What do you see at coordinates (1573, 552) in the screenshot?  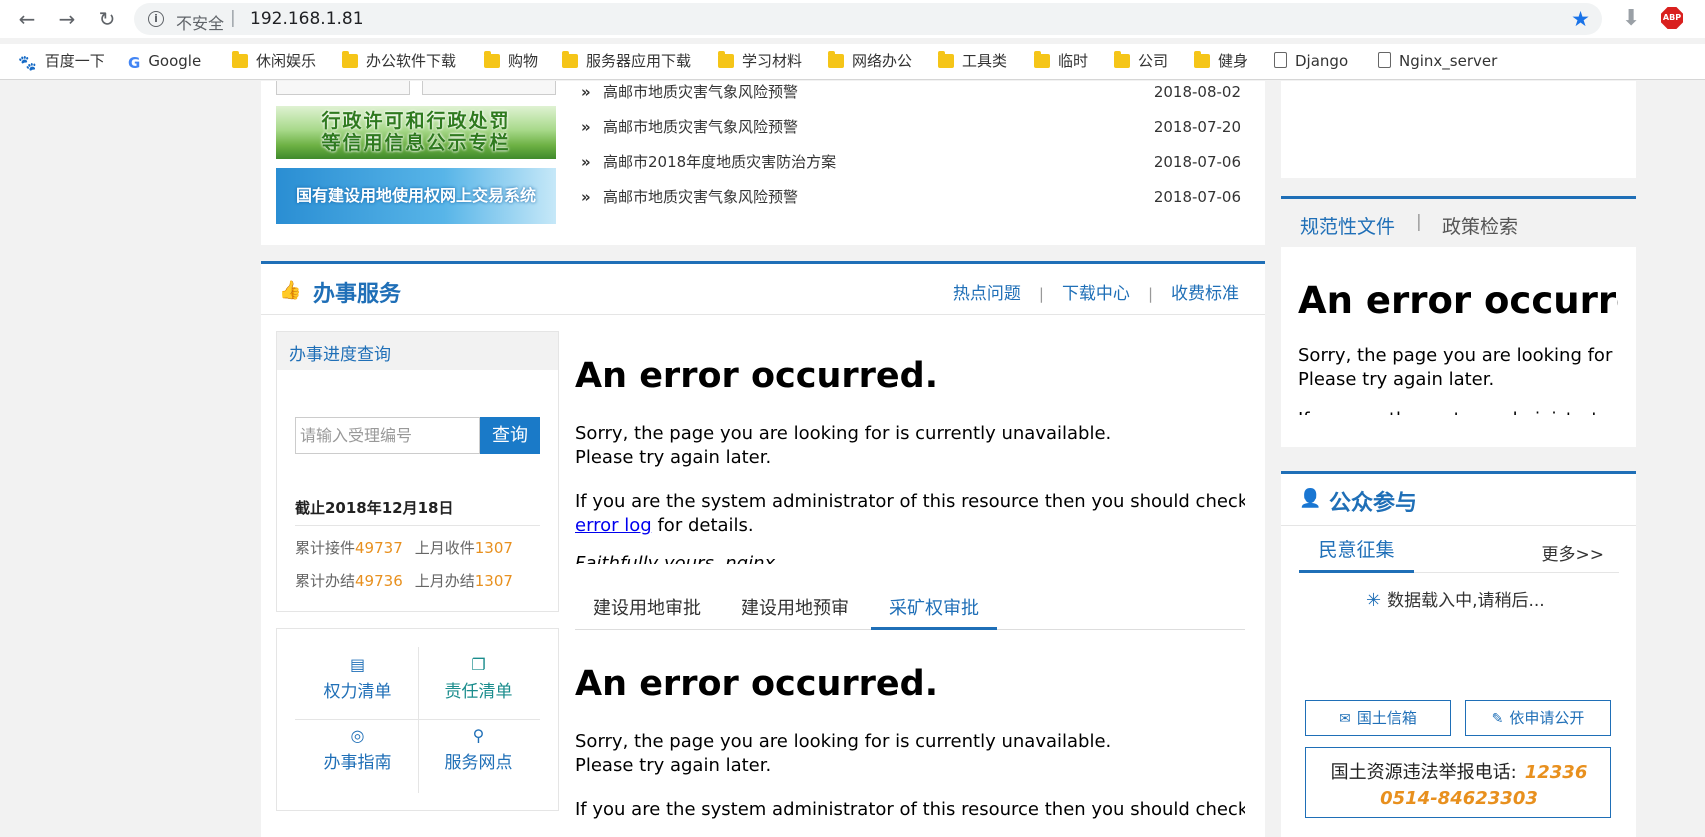 I see `more-link: 更多>>` at bounding box center [1573, 552].